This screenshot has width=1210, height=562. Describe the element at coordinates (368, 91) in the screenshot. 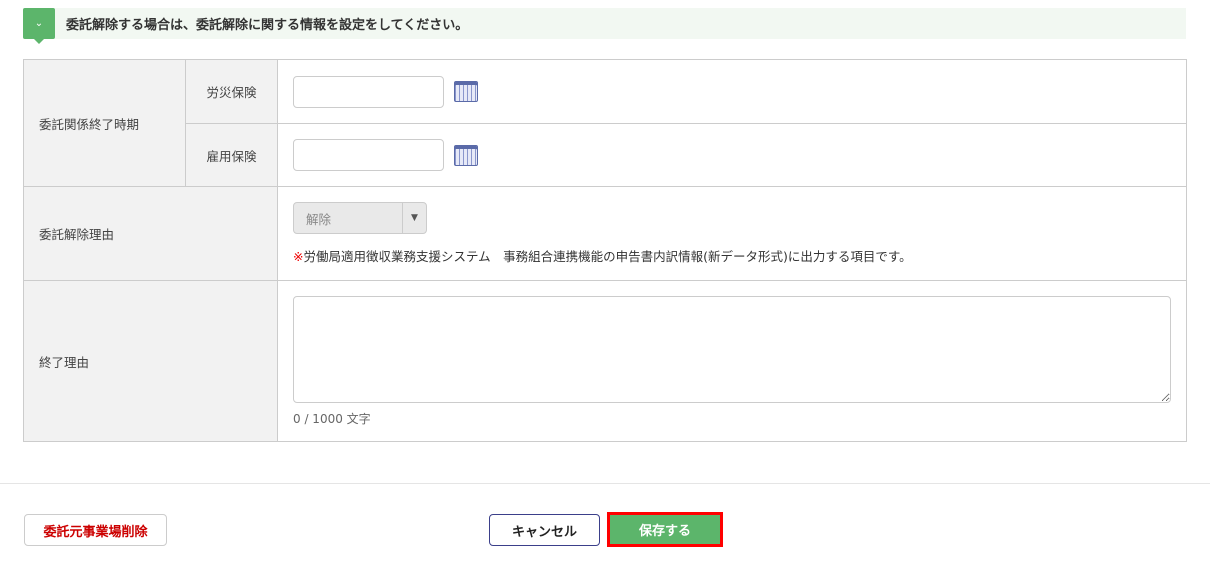

I see `rousai-date-input` at that location.